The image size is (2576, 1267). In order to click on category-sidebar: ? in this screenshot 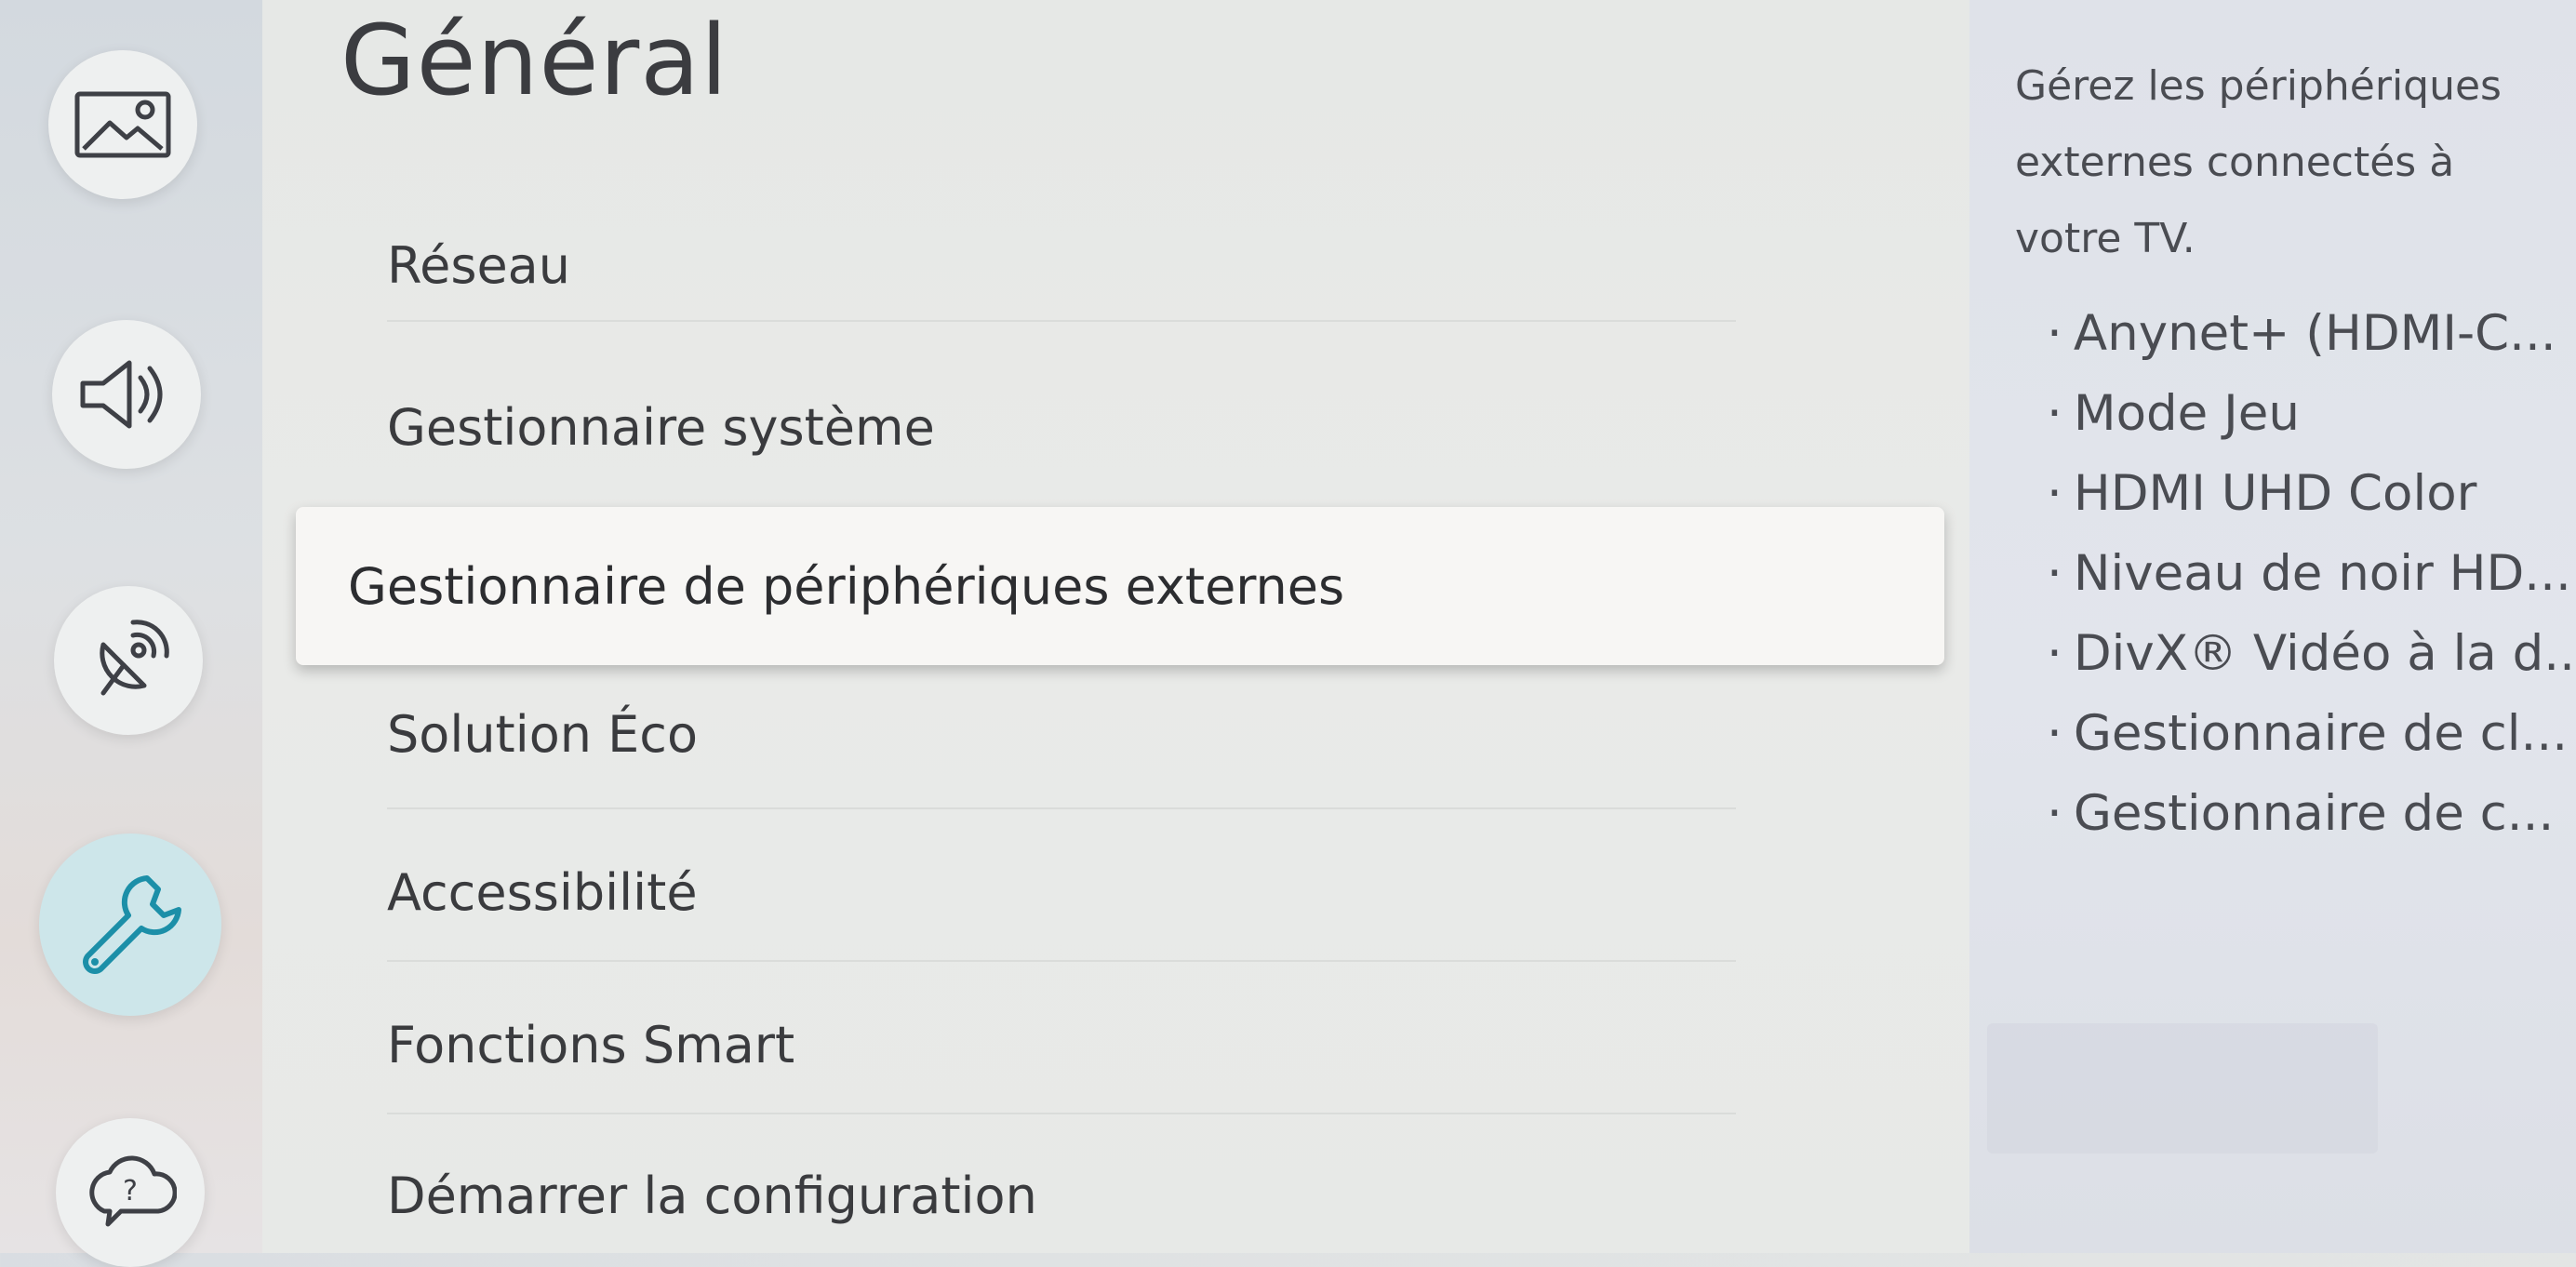, I will do `click(131, 633)`.